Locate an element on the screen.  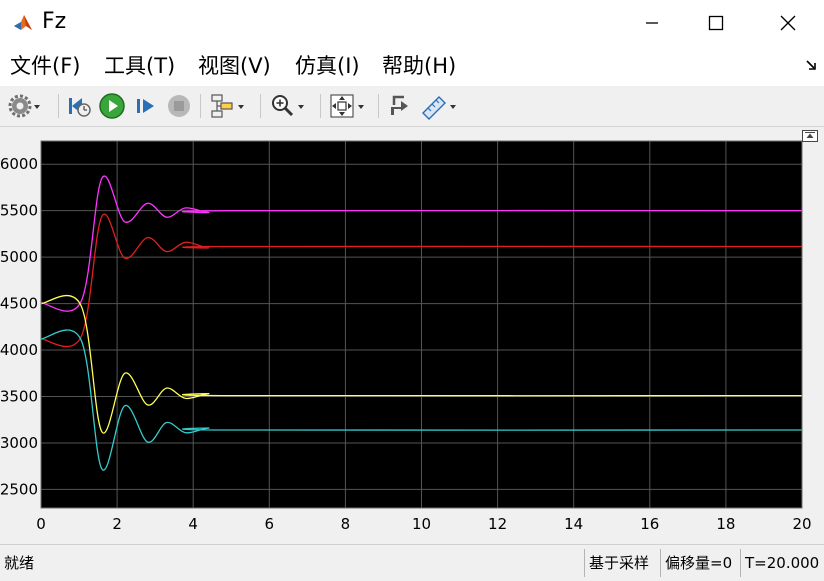
menu-tools: 工具(T) is located at coordinates (139, 66).